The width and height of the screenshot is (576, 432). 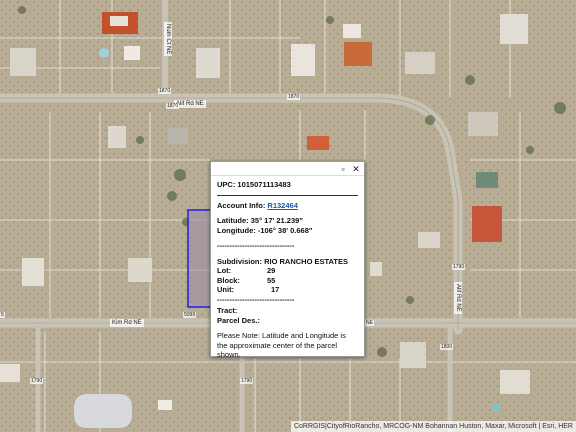 I want to click on lot-label: Lot:, so click(x=224, y=270).